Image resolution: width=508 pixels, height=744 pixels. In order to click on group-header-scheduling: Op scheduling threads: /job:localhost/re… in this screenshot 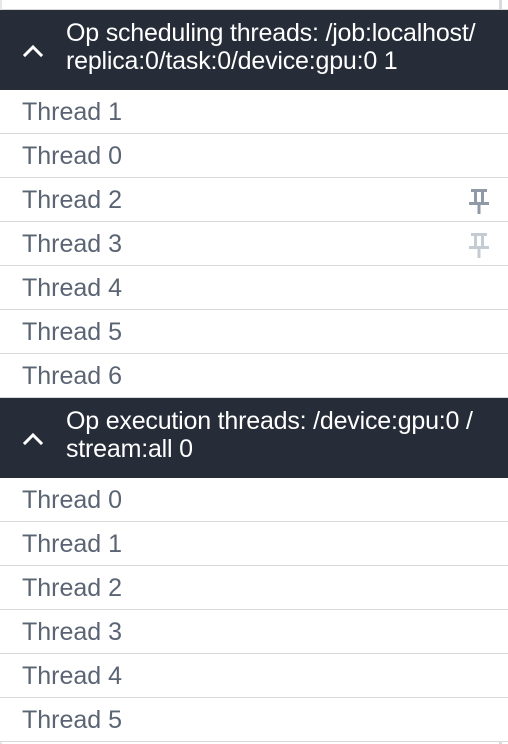, I will do `click(254, 50)`.